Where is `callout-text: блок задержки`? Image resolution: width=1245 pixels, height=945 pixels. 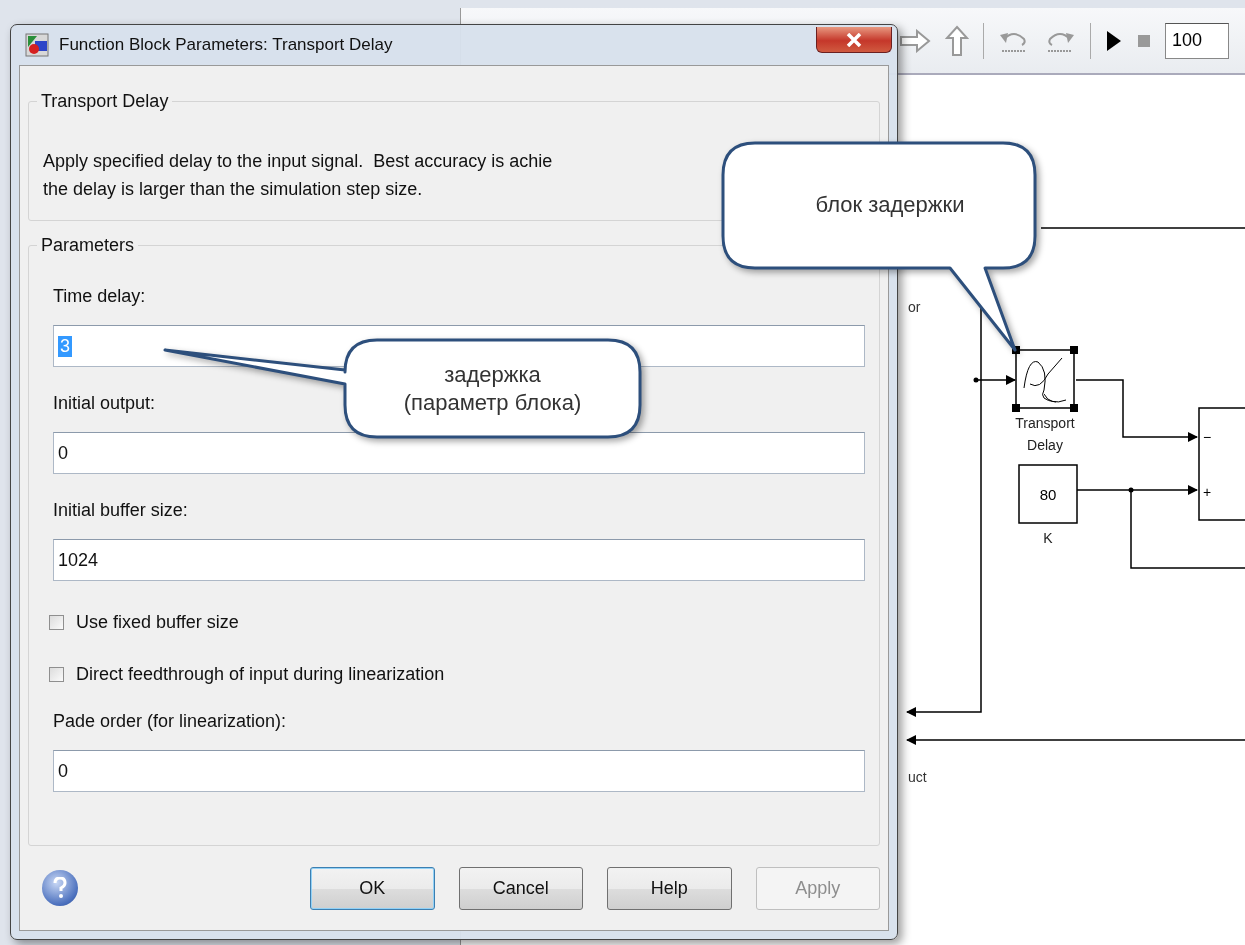 callout-text: блок задержки is located at coordinates (890, 205).